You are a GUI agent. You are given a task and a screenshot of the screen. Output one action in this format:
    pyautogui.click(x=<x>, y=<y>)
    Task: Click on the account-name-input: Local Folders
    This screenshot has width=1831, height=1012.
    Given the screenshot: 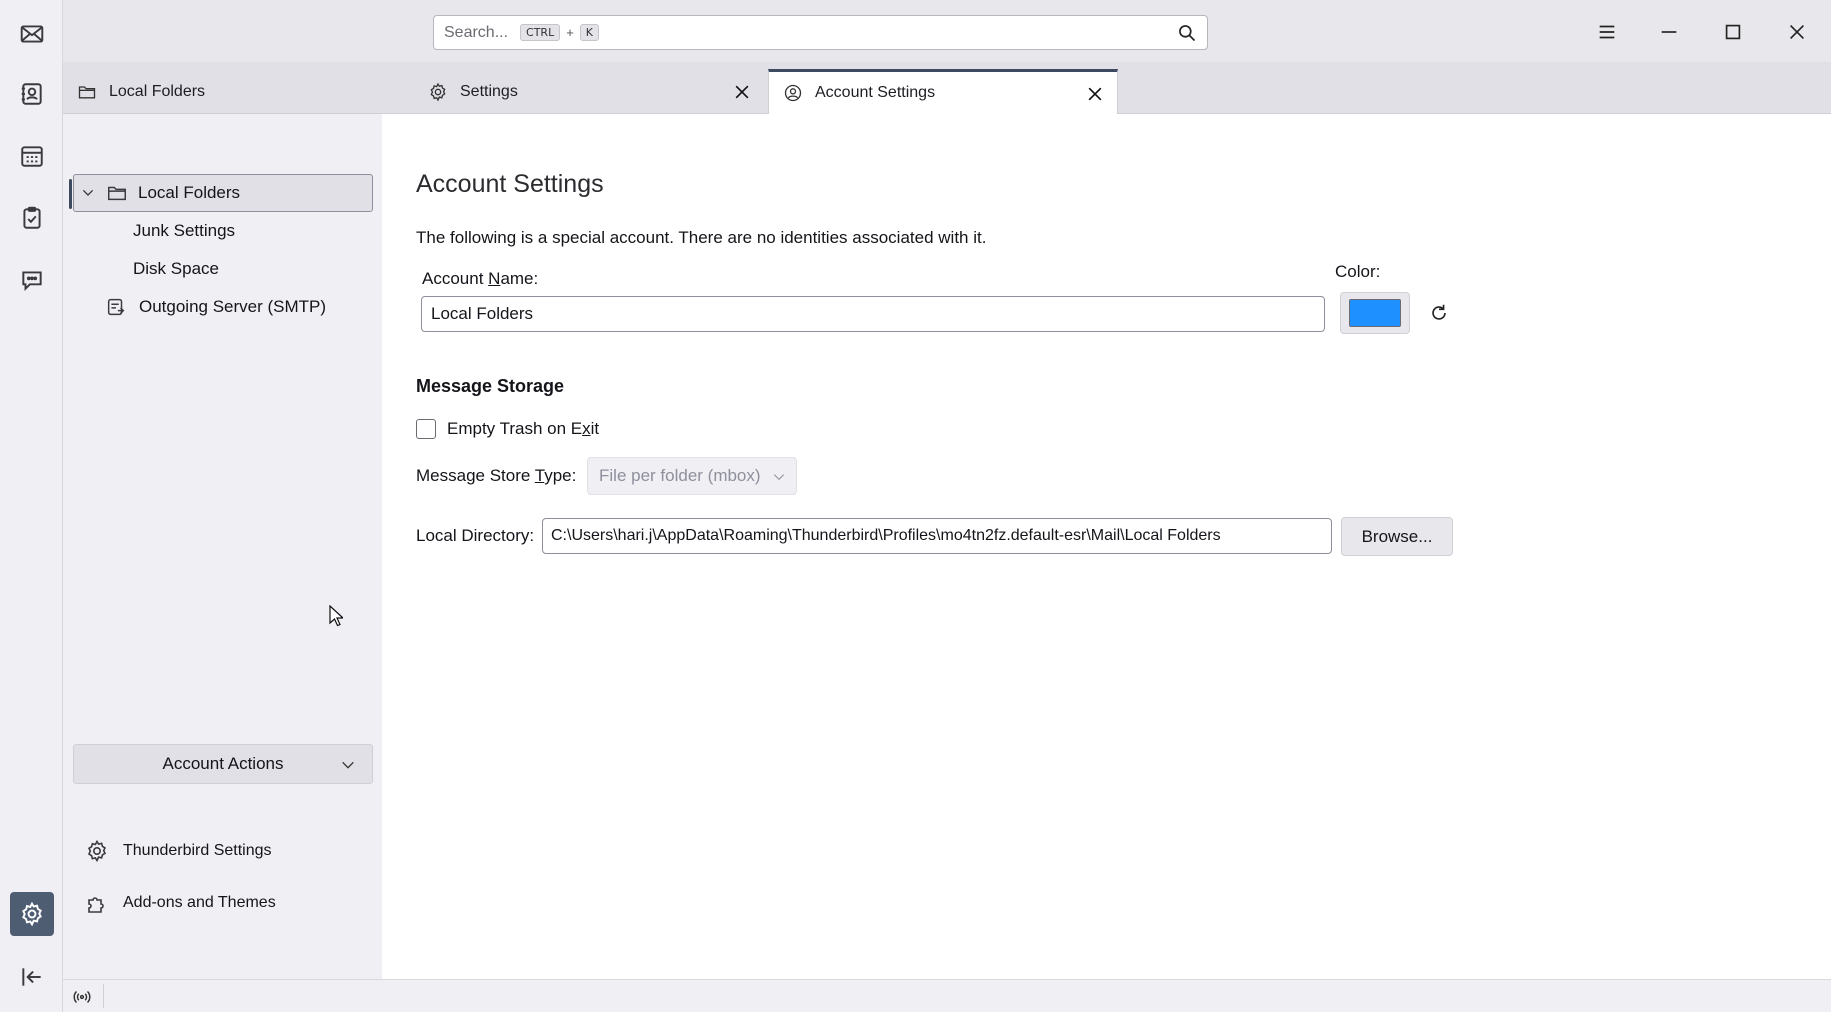 What is the action you would take?
    pyautogui.click(x=873, y=314)
    